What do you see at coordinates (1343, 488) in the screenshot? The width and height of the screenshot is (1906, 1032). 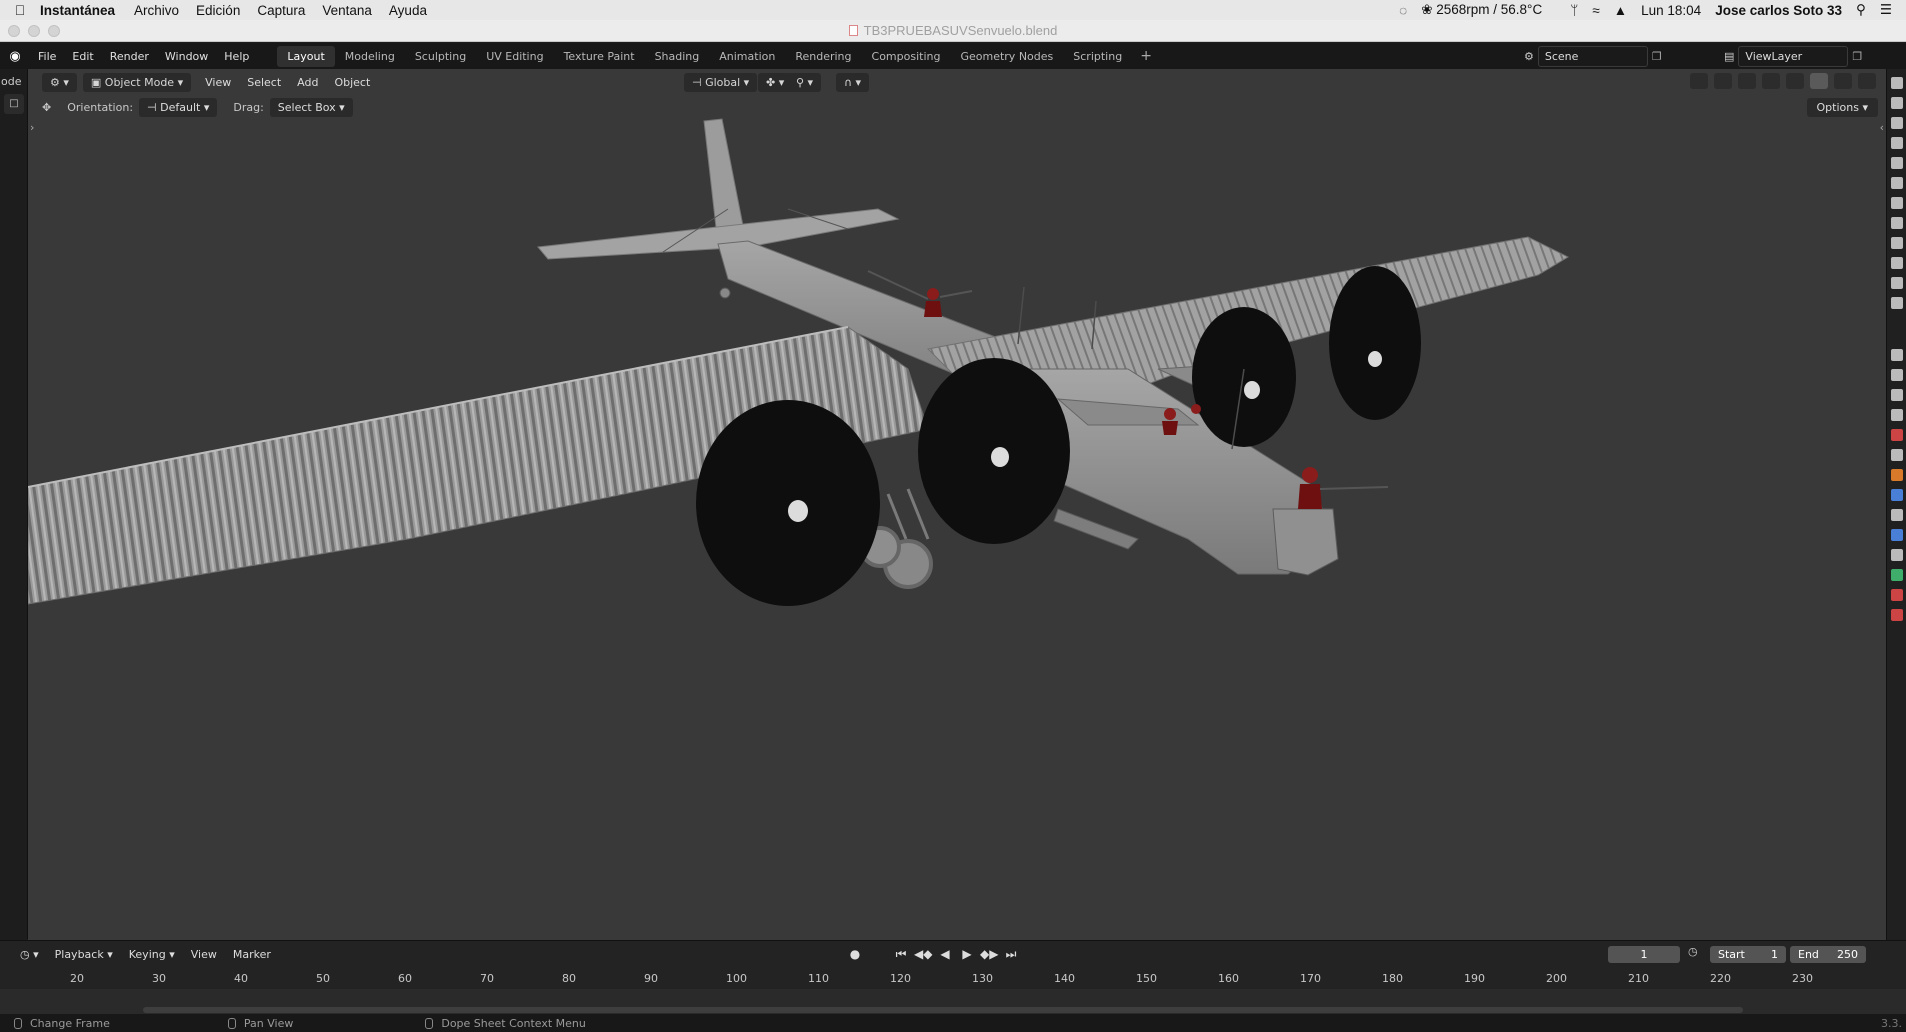 I see `gunner-figure-nose` at bounding box center [1343, 488].